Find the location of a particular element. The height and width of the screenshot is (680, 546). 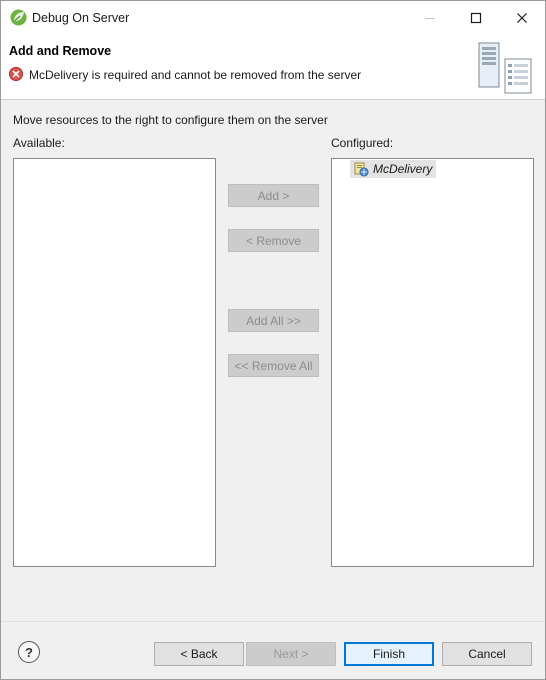

close-icon is located at coordinates (522, 18).